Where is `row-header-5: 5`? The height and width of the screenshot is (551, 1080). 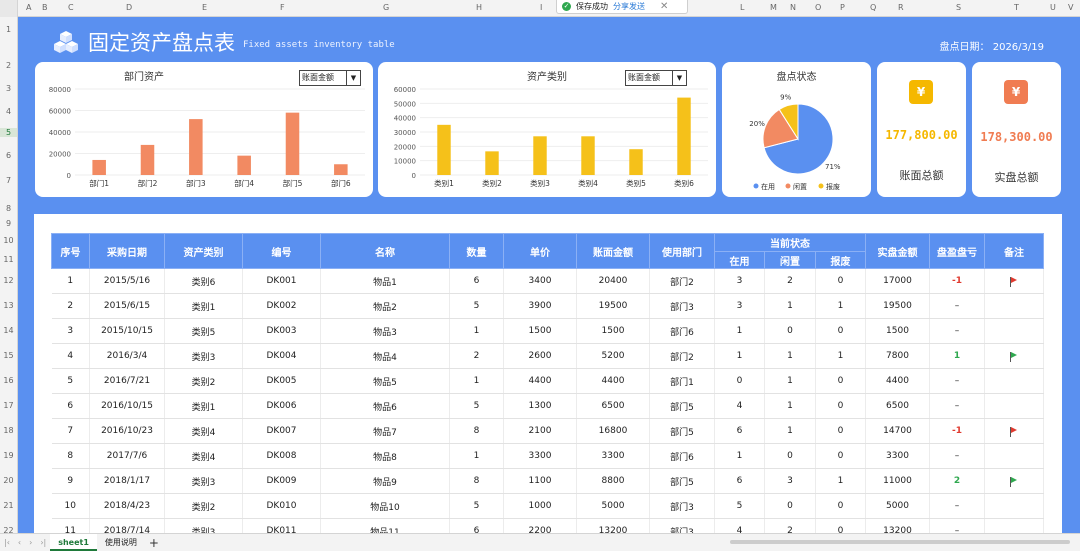
row-header-5: 5 is located at coordinates (8, 132).